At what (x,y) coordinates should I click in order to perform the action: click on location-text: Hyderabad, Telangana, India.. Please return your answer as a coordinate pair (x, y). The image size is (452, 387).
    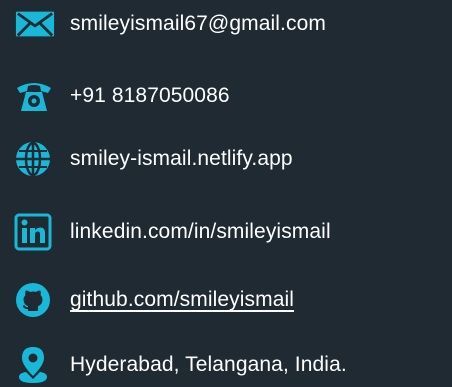
    Looking at the image, I should click on (208, 364).